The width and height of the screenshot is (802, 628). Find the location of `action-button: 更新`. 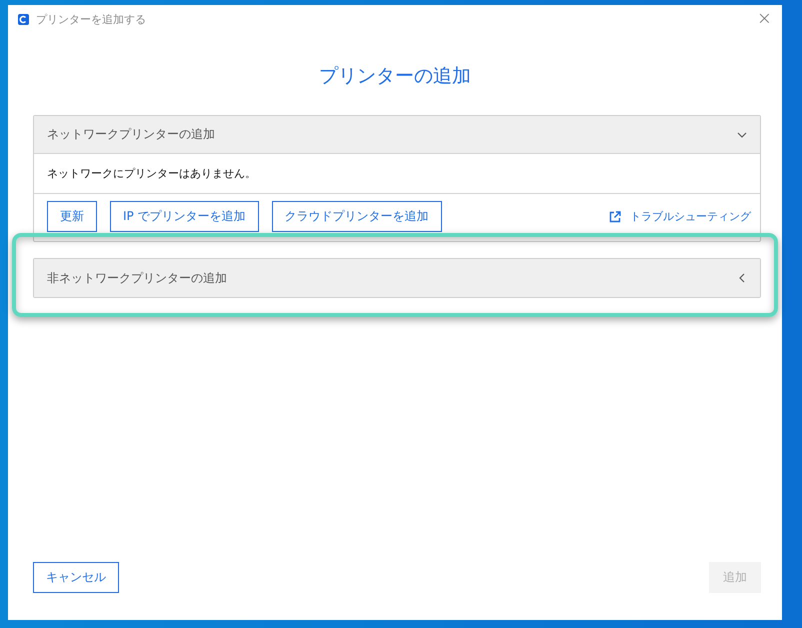

action-button: 更新 is located at coordinates (72, 216).